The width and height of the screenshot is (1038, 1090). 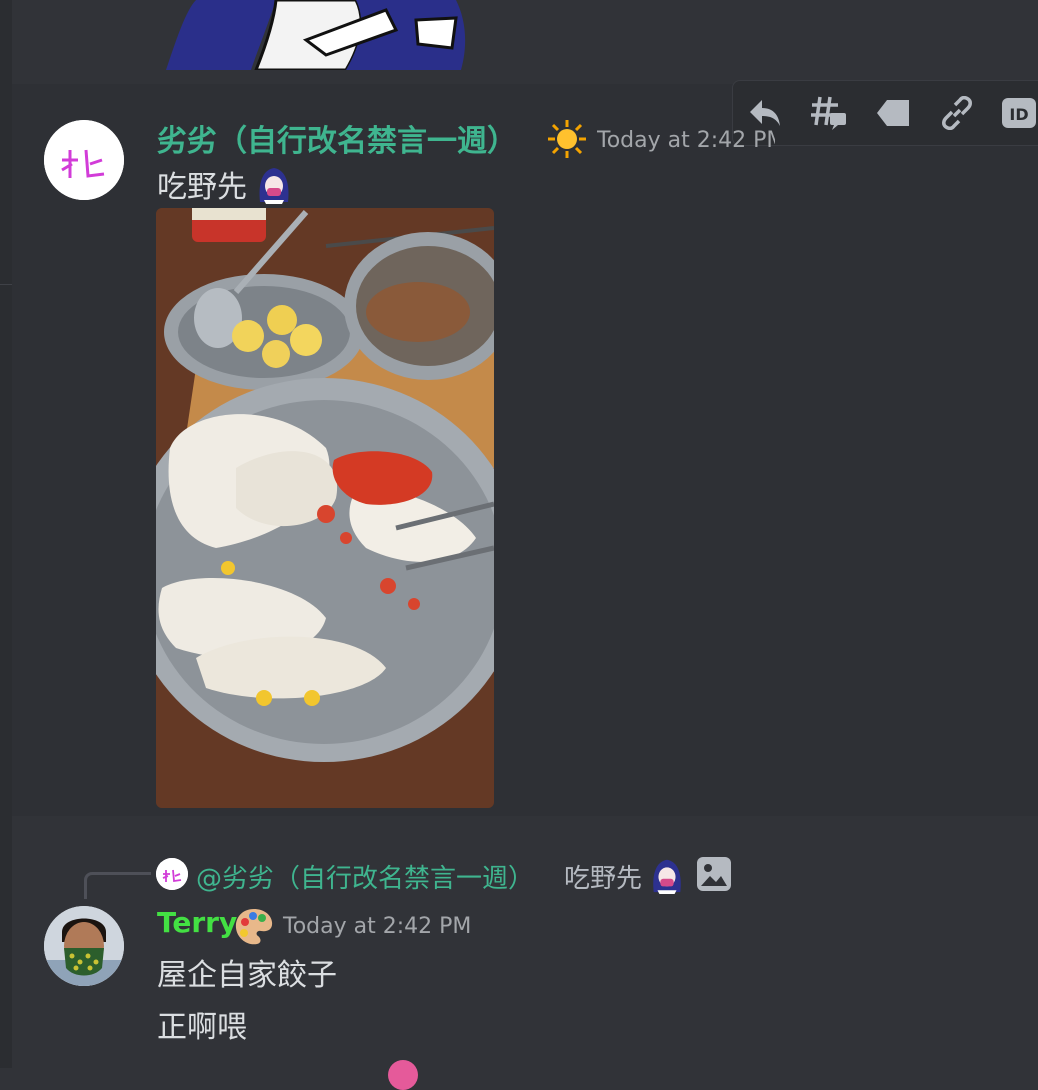 What do you see at coordinates (202, 1027) in the screenshot?
I see `message-text: 正啊喂` at bounding box center [202, 1027].